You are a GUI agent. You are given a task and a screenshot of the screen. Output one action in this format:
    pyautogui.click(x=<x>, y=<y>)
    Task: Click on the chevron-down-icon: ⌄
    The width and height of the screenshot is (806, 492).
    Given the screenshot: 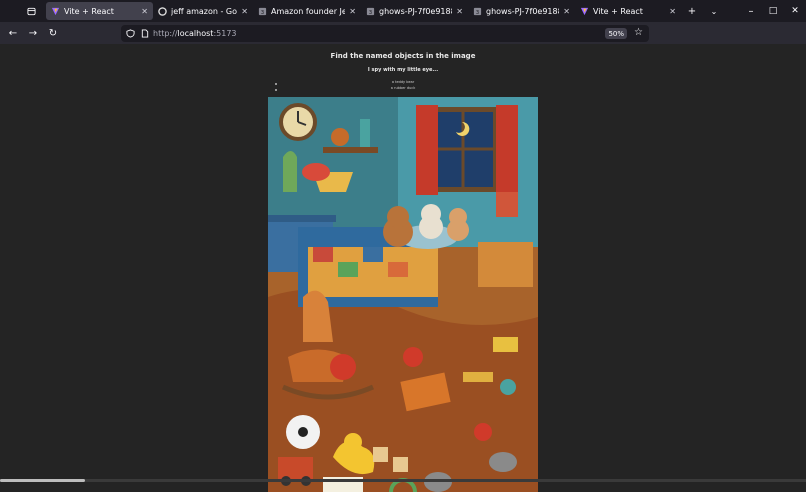 What is the action you would take?
    pyautogui.click(x=714, y=11)
    